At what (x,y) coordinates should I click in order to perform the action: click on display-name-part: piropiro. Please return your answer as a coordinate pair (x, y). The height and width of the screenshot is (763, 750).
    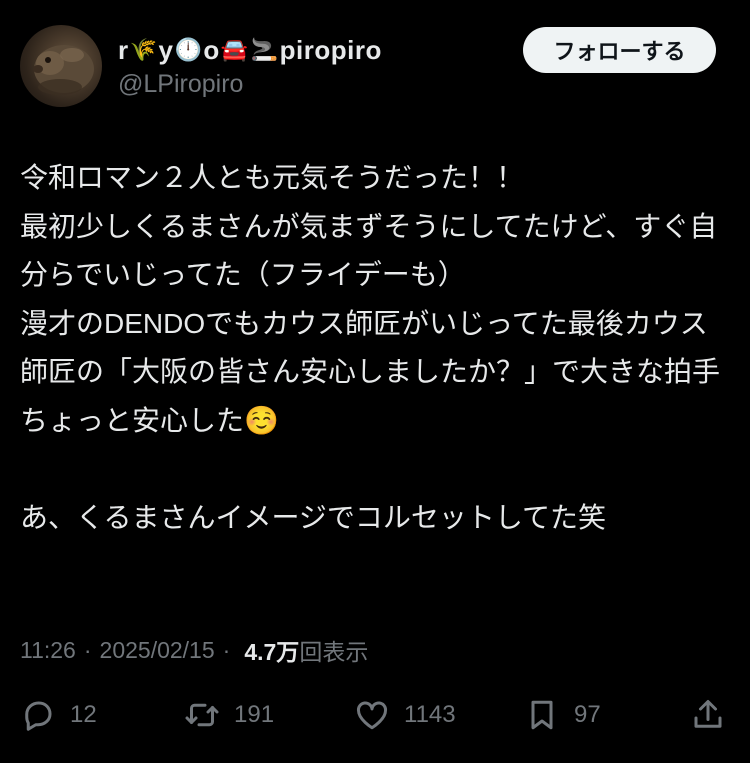
    Looking at the image, I should click on (330, 49).